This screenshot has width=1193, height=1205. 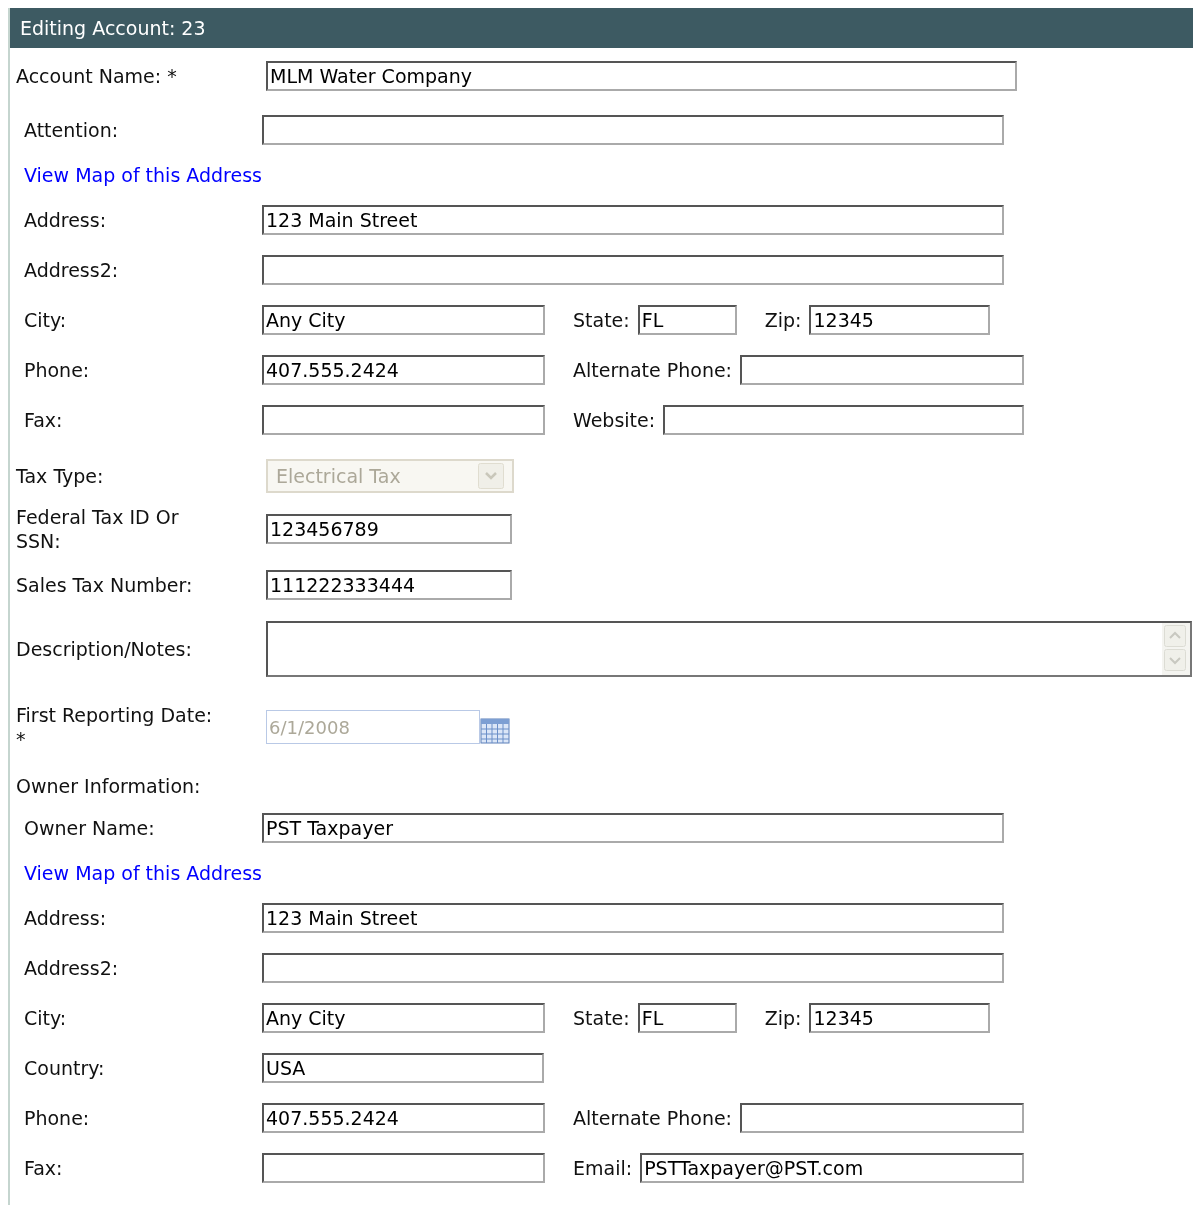 What do you see at coordinates (729, 649) in the screenshot?
I see `notes-textarea` at bounding box center [729, 649].